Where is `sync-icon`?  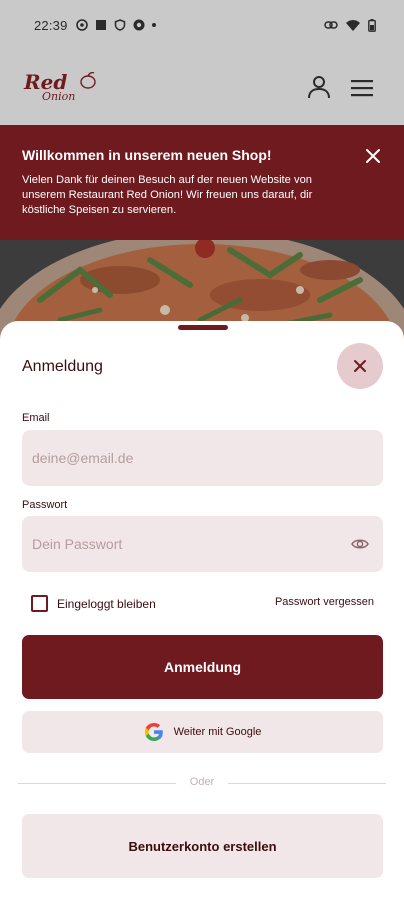 sync-icon is located at coordinates (139, 25).